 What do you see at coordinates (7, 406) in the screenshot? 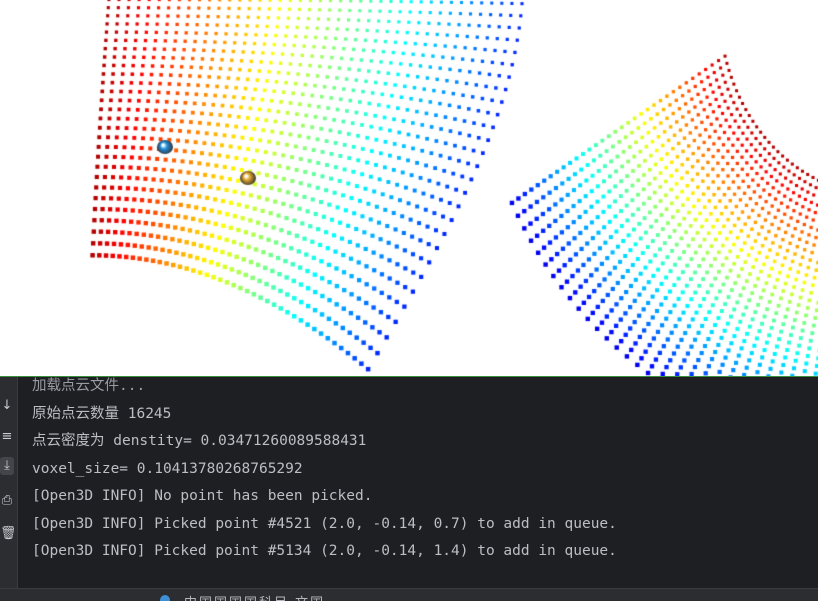
I see `arrow-down-icon: ↓` at bounding box center [7, 406].